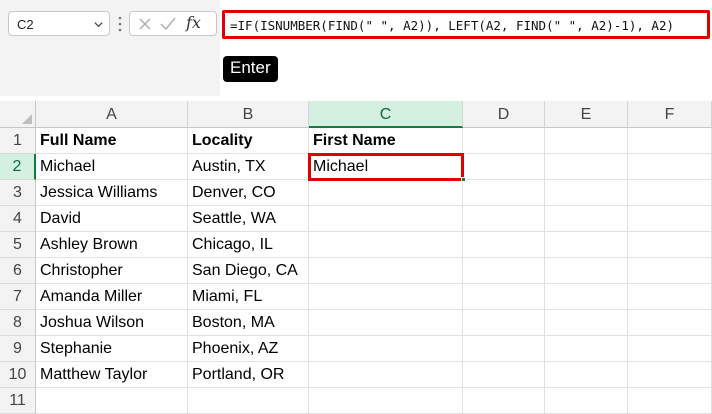 The height and width of the screenshot is (414, 712). What do you see at coordinates (248, 167) in the screenshot?
I see `cell-b2: Austin, TX` at bounding box center [248, 167].